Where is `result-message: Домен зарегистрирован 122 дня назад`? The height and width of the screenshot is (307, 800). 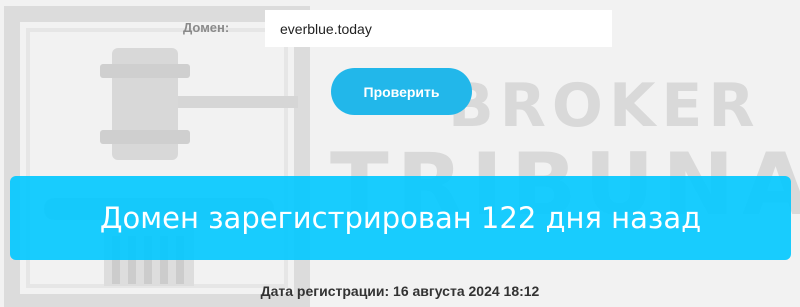
result-message: Домен зарегистрирован 122 дня назад is located at coordinates (400, 218).